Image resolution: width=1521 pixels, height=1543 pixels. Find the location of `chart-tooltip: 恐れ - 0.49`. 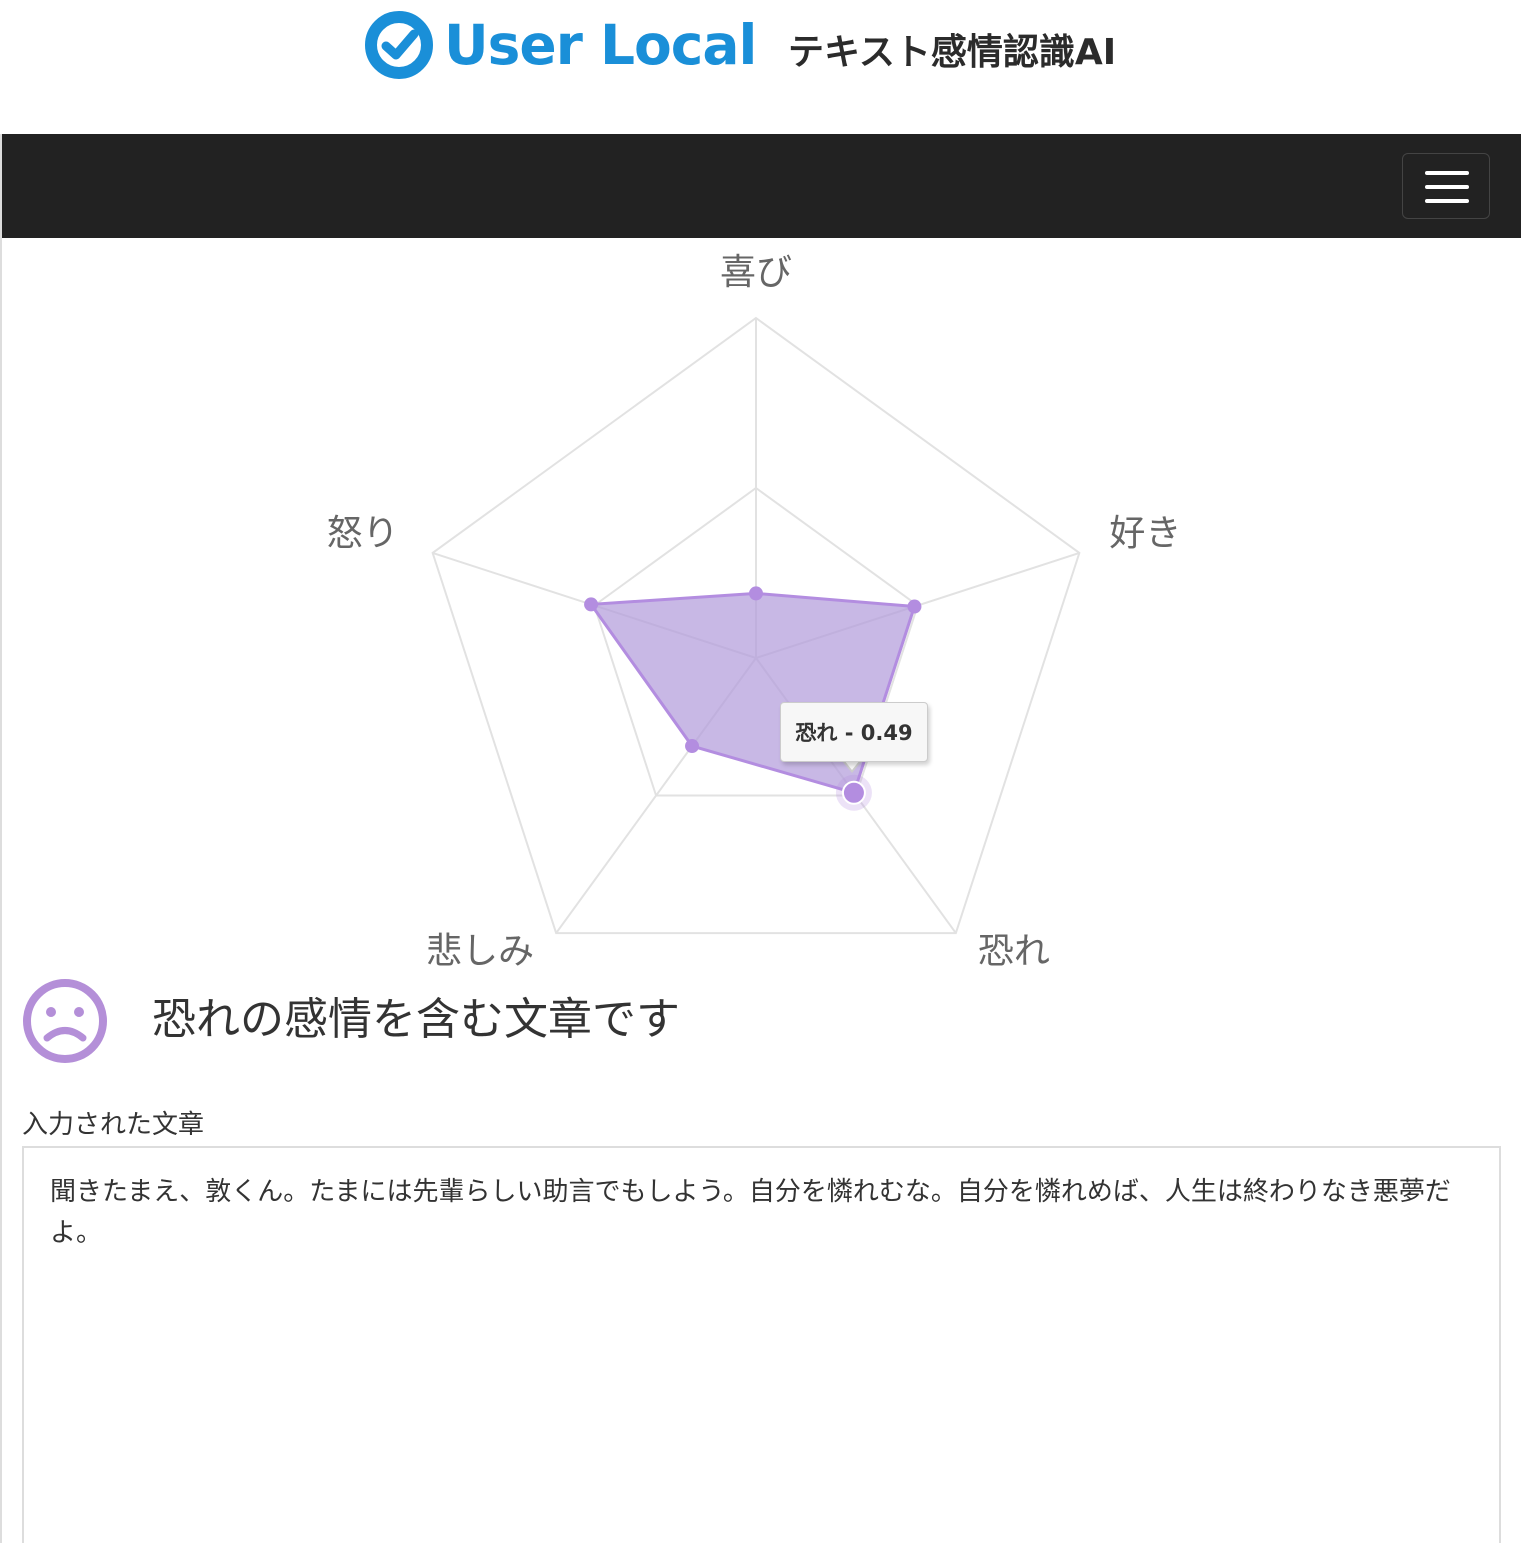

chart-tooltip: 恐れ - 0.49 is located at coordinates (854, 732).